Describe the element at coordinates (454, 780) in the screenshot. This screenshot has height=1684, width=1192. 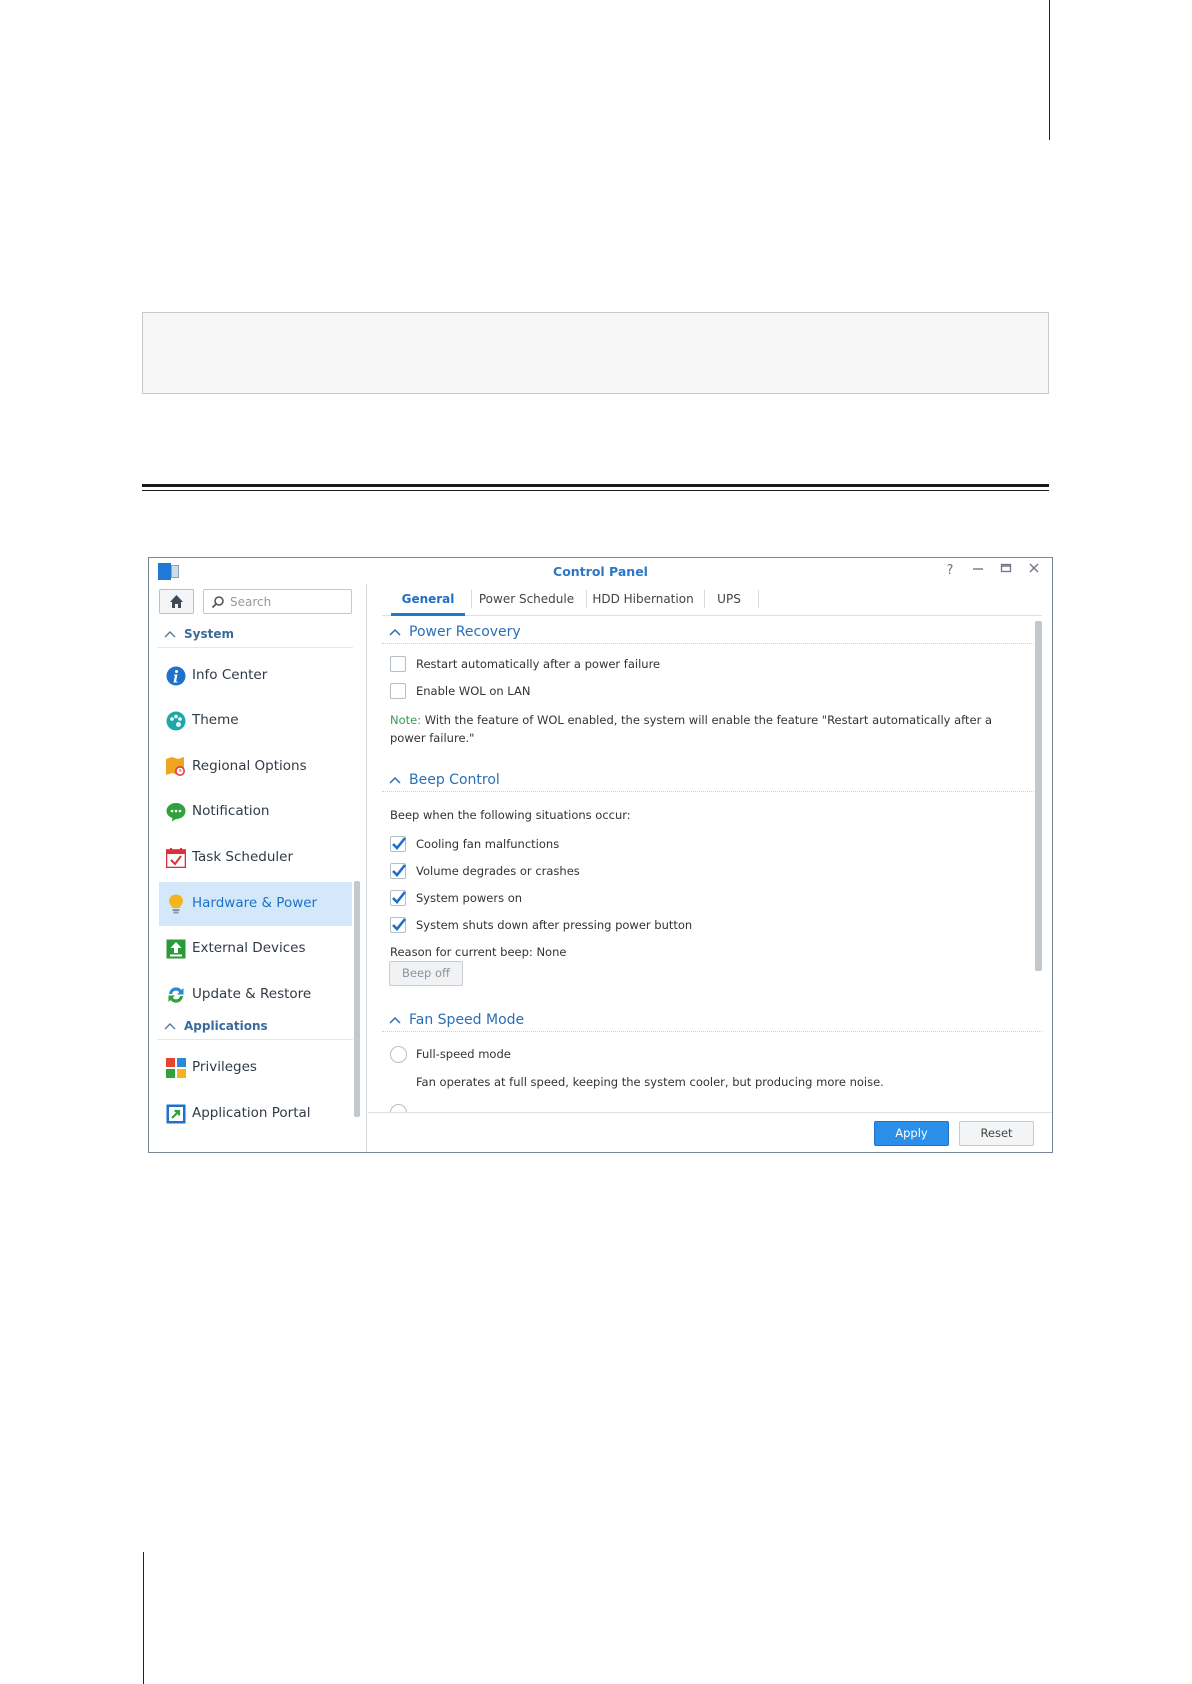
I see `section-title: Beep Control` at that location.